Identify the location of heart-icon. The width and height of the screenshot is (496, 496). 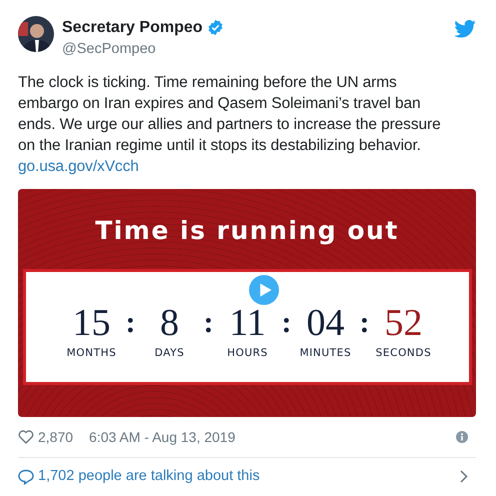
(26, 437).